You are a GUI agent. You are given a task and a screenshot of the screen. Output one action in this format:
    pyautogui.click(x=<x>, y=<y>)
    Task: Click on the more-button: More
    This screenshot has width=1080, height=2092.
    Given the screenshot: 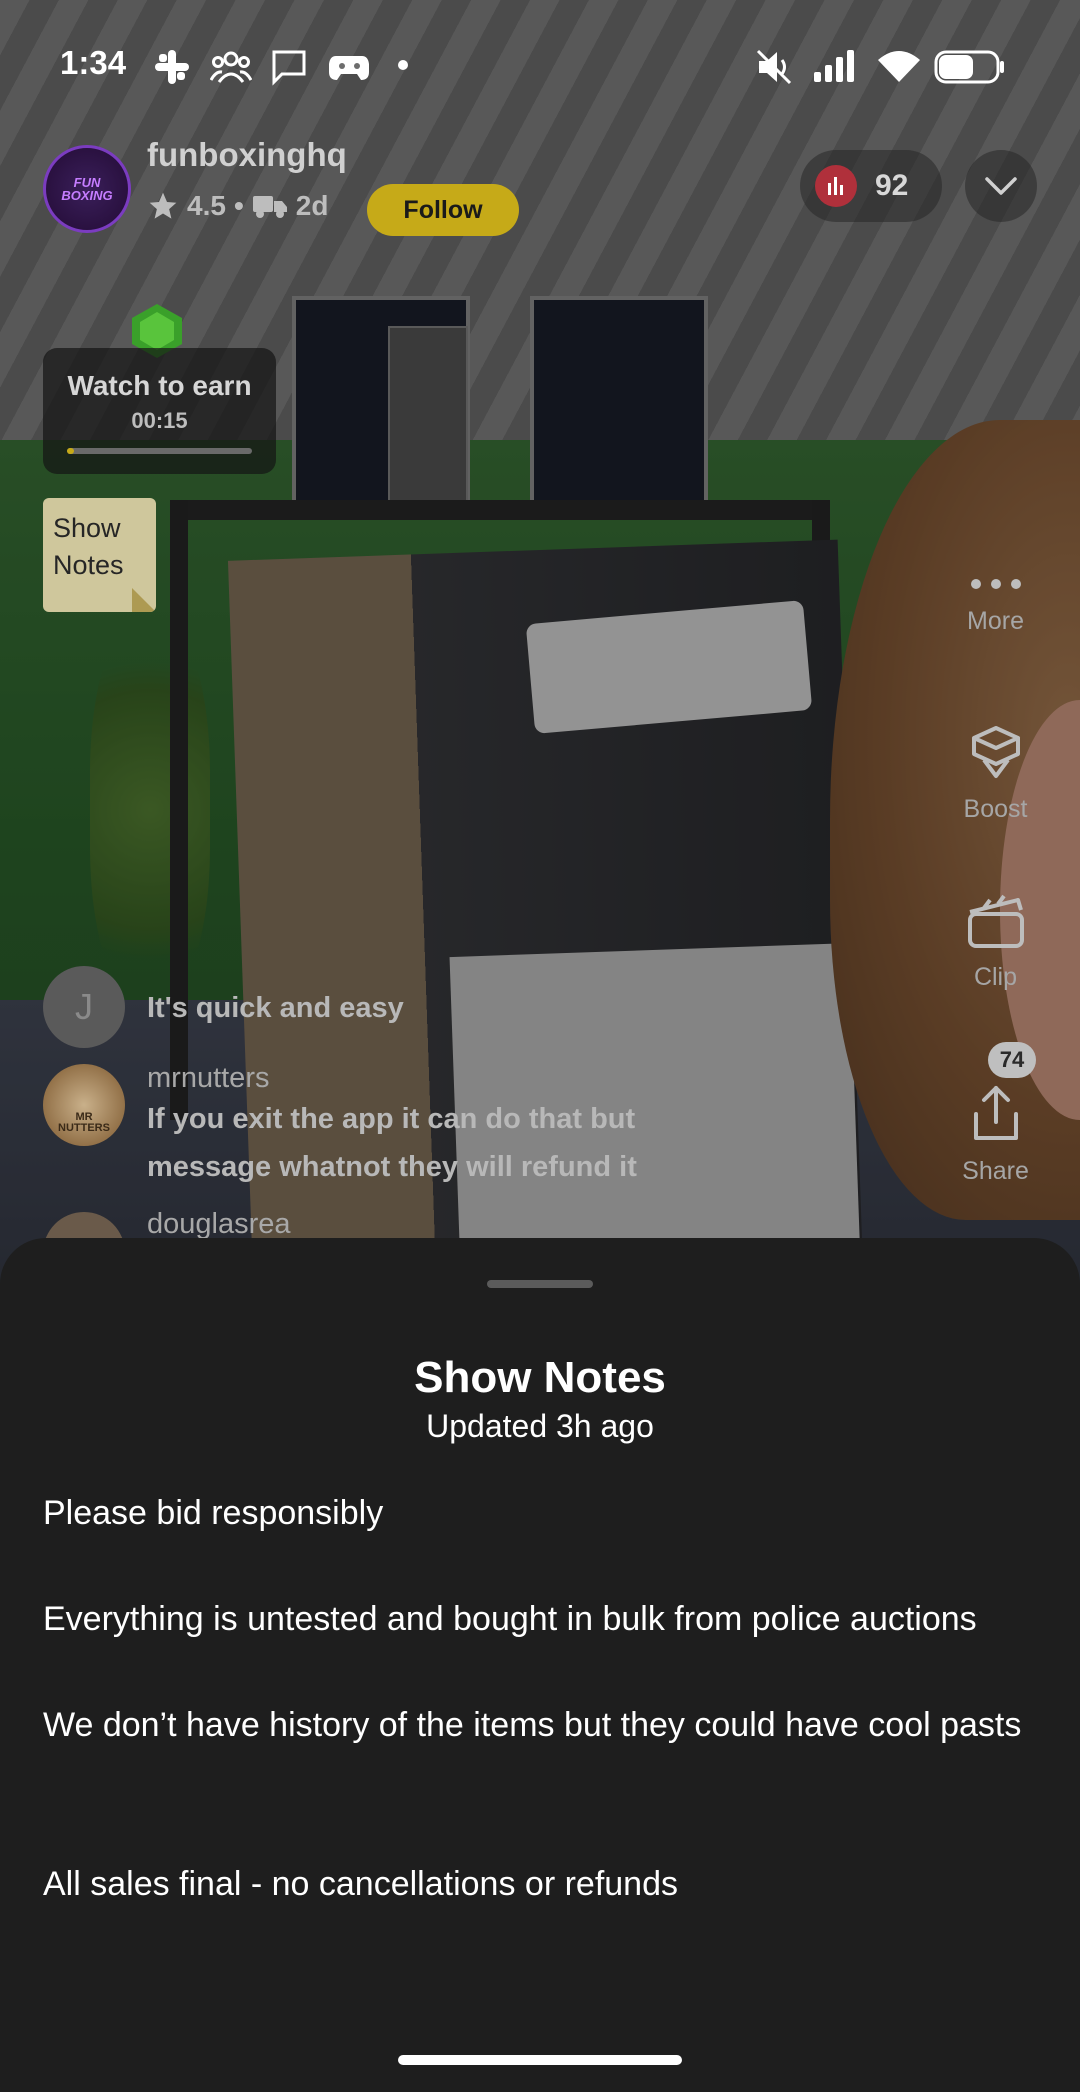 What is the action you would take?
    pyautogui.click(x=995, y=604)
    